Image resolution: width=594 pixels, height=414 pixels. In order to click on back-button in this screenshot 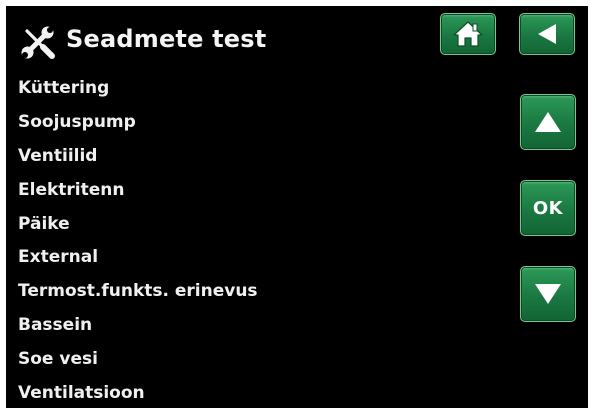, I will do `click(547, 34)`.